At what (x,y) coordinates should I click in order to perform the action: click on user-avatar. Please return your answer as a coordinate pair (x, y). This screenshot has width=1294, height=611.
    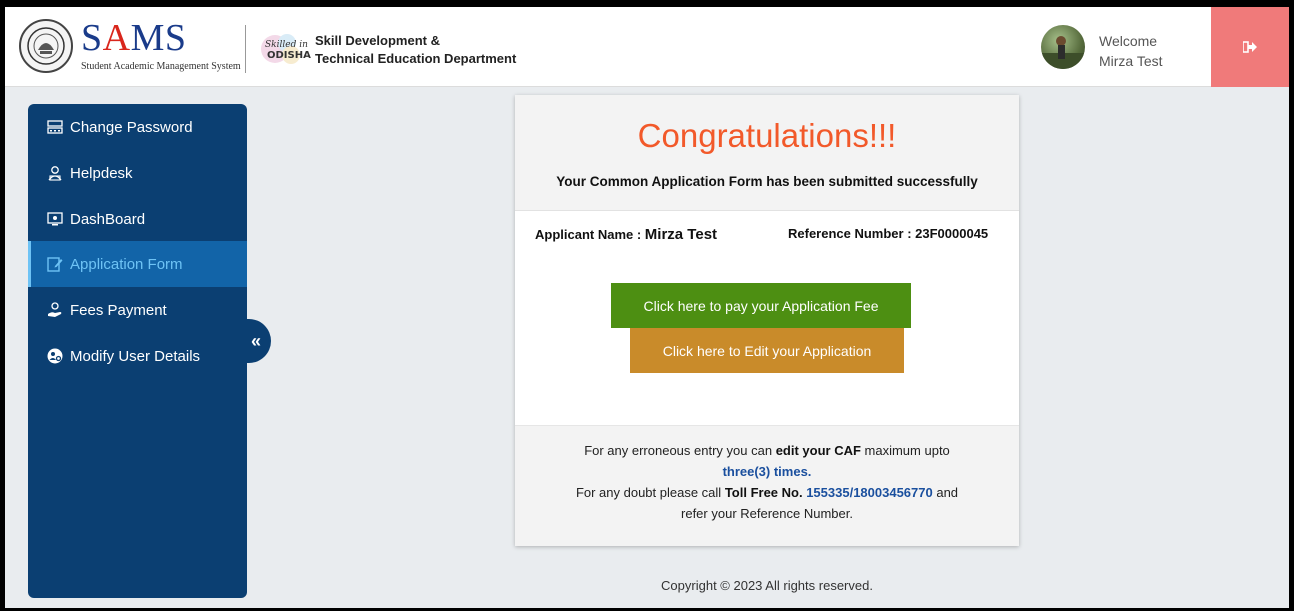
    Looking at the image, I should click on (1063, 47).